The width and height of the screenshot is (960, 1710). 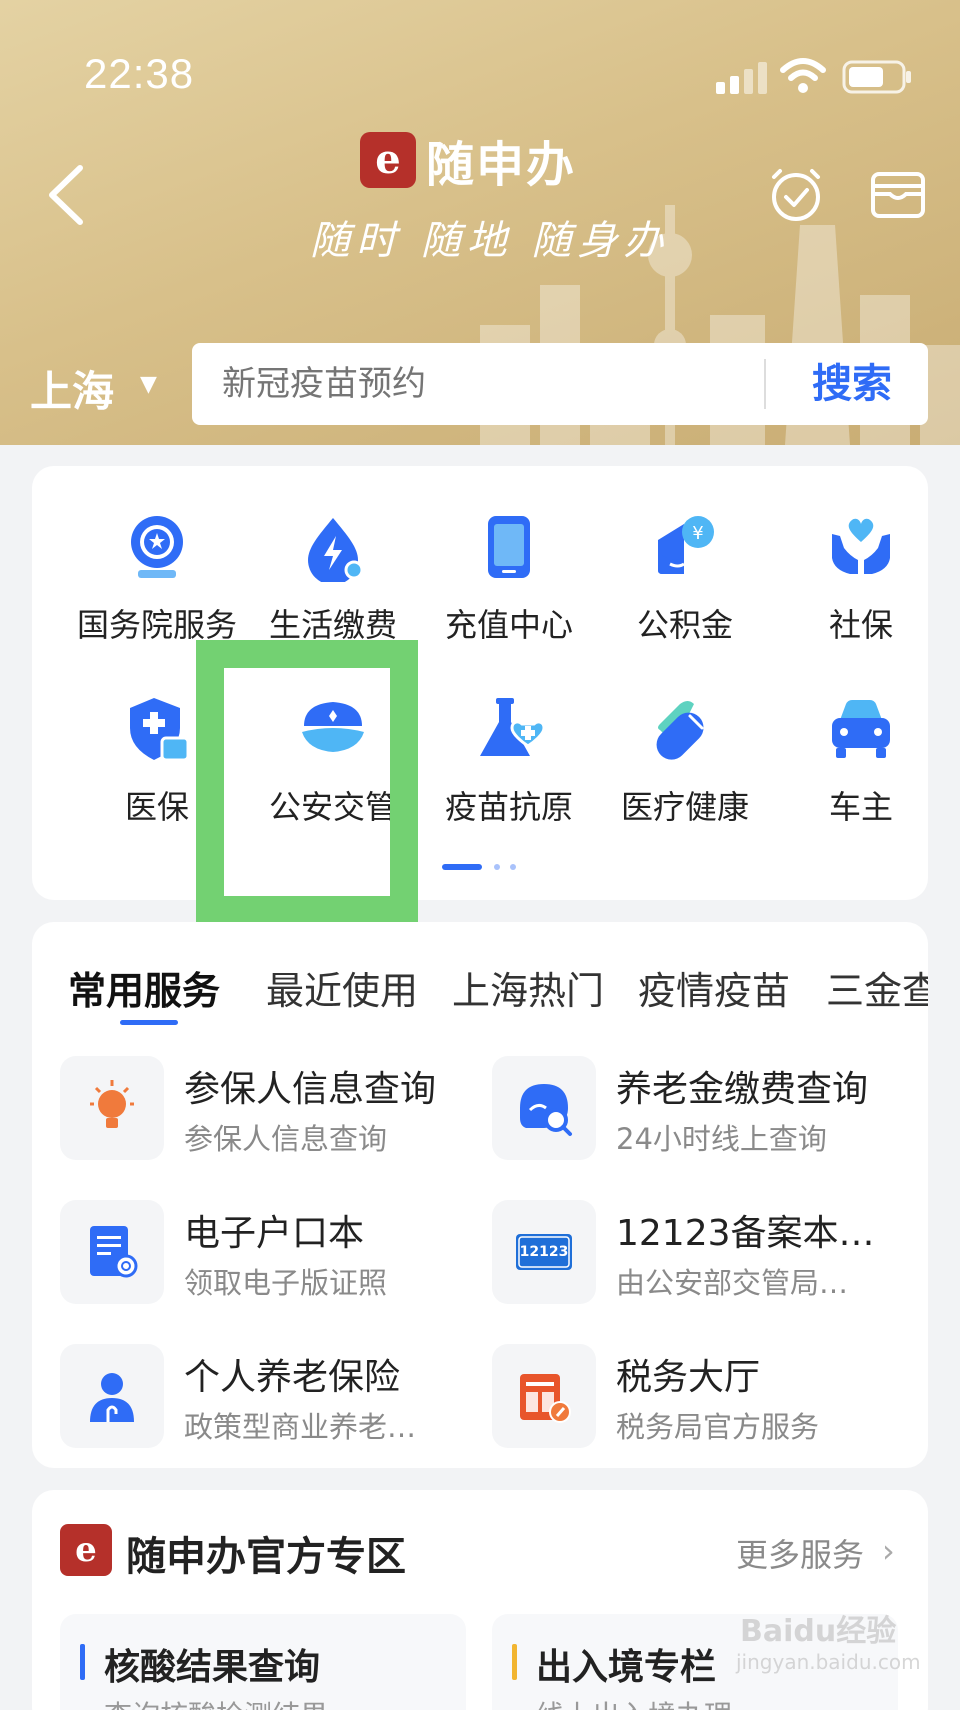 I want to click on service-item: 电子户口本 领取电子版证照, so click(x=270, y=1252).